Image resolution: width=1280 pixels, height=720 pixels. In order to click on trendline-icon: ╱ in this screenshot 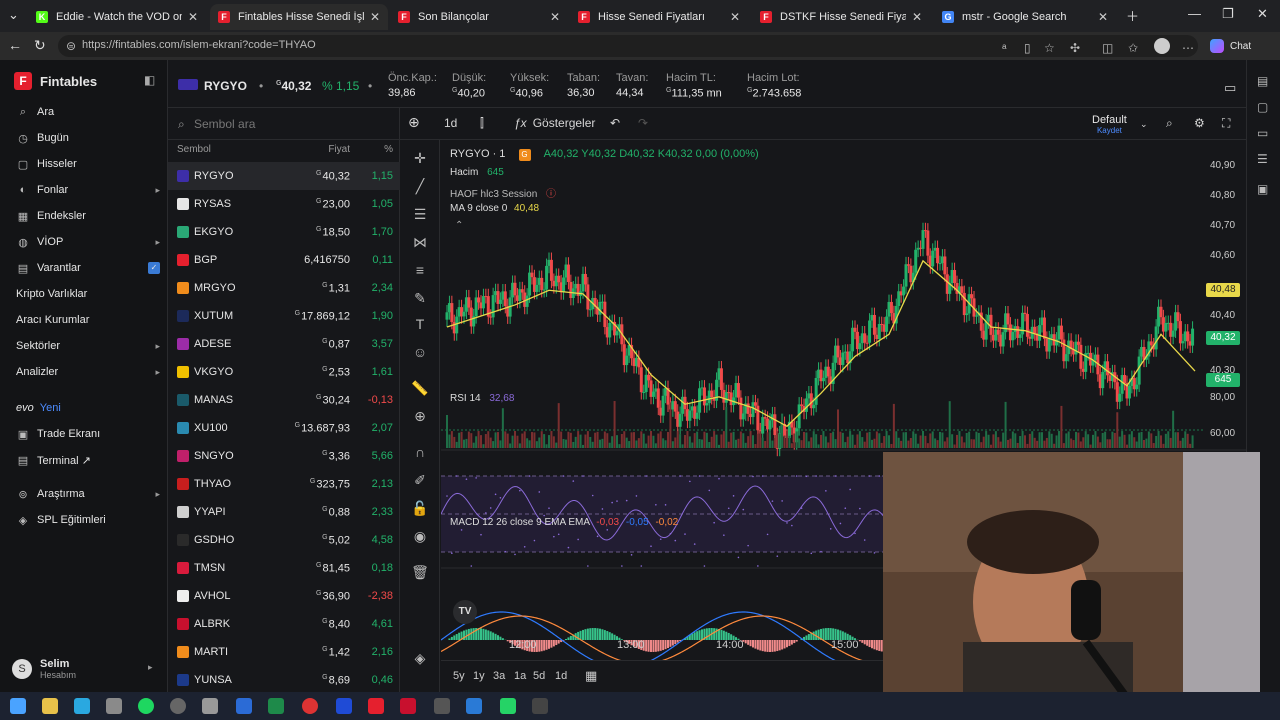, I will do `click(420, 186)`.